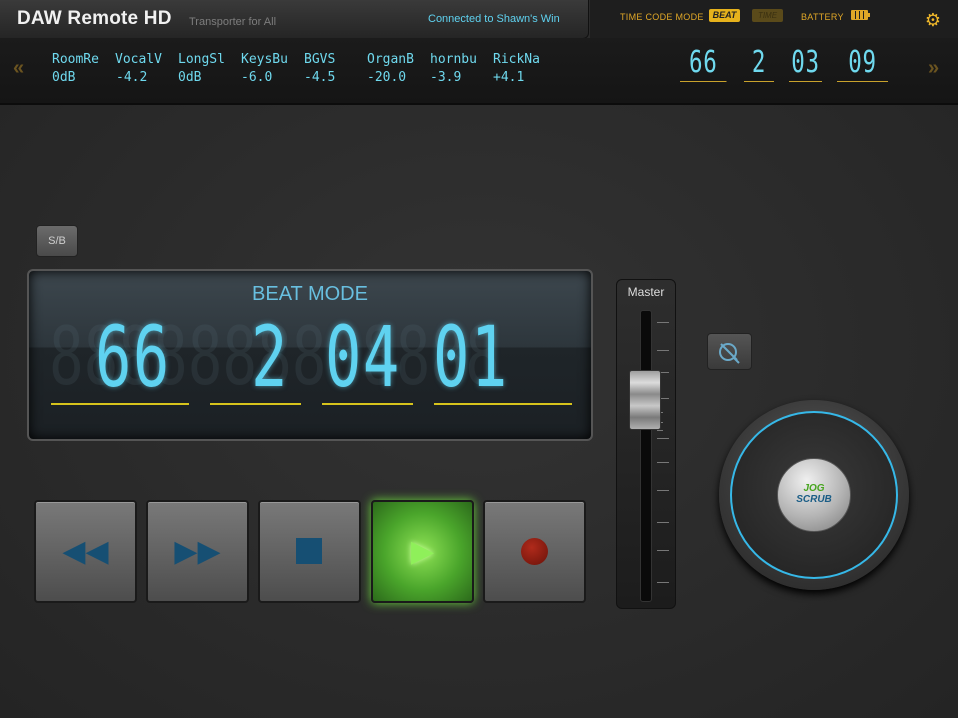 This screenshot has height=718, width=958. What do you see at coordinates (645, 400) in the screenshot?
I see `fader-handle` at bounding box center [645, 400].